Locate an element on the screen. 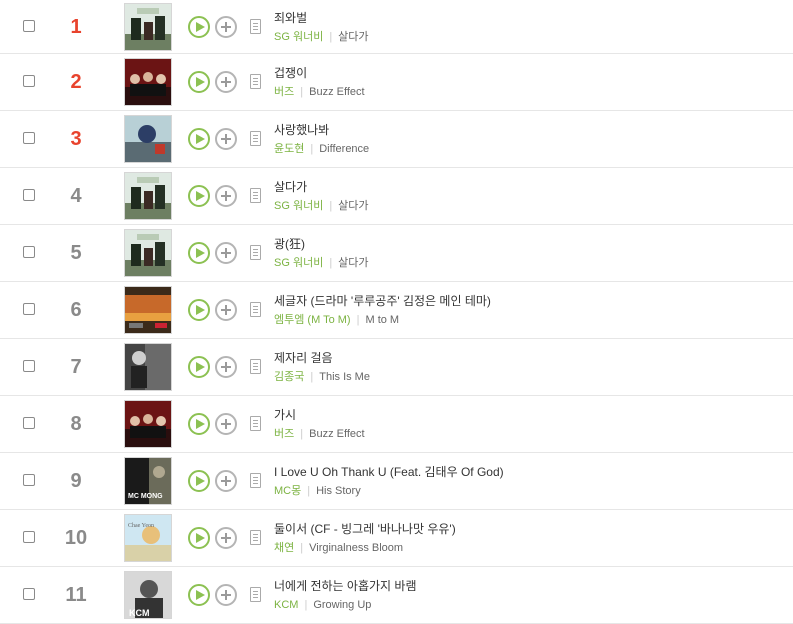 This screenshot has width=793, height=624. song-info: 사랑했나봐 윤도현 | Difference is located at coordinates (321, 139).